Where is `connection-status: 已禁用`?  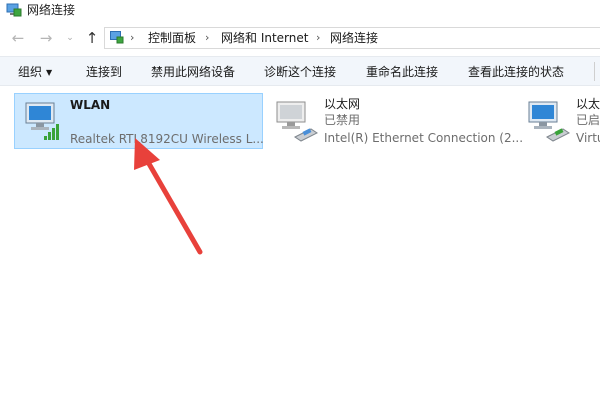 connection-status: 已禁用 is located at coordinates (342, 120).